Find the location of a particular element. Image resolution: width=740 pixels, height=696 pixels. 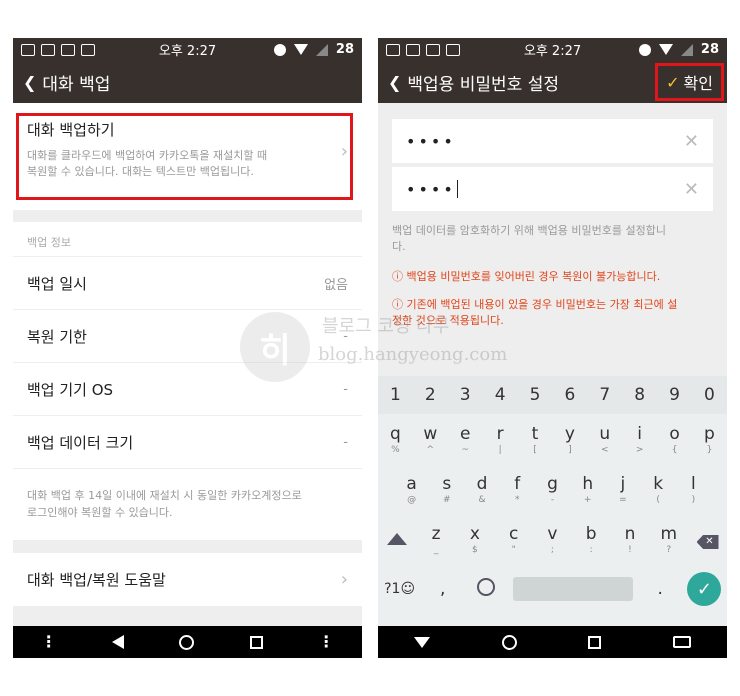

comma-key: , is located at coordinates (443, 589).